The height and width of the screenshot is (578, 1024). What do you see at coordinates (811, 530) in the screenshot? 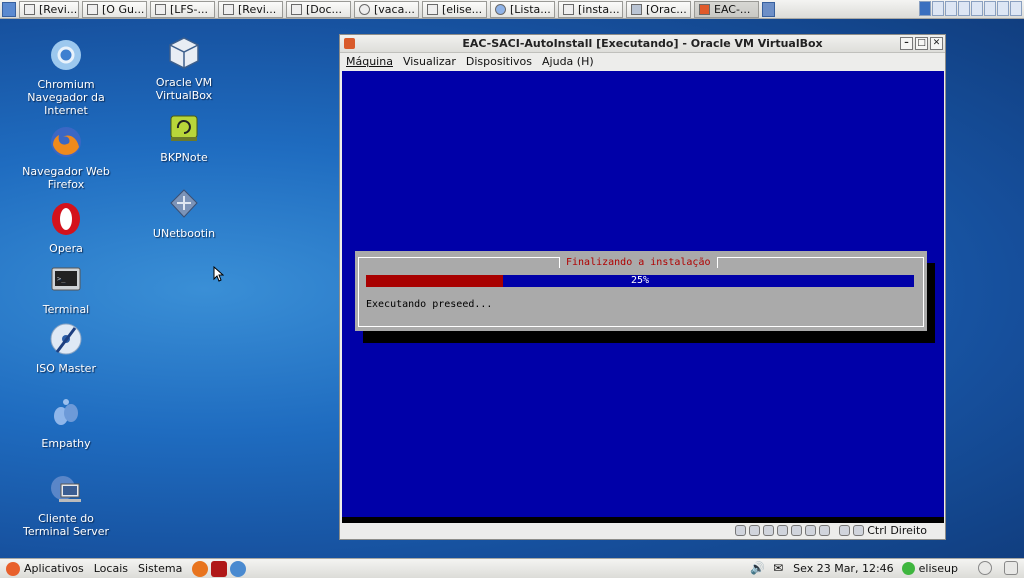
I see `shared-folders-icon` at bounding box center [811, 530].